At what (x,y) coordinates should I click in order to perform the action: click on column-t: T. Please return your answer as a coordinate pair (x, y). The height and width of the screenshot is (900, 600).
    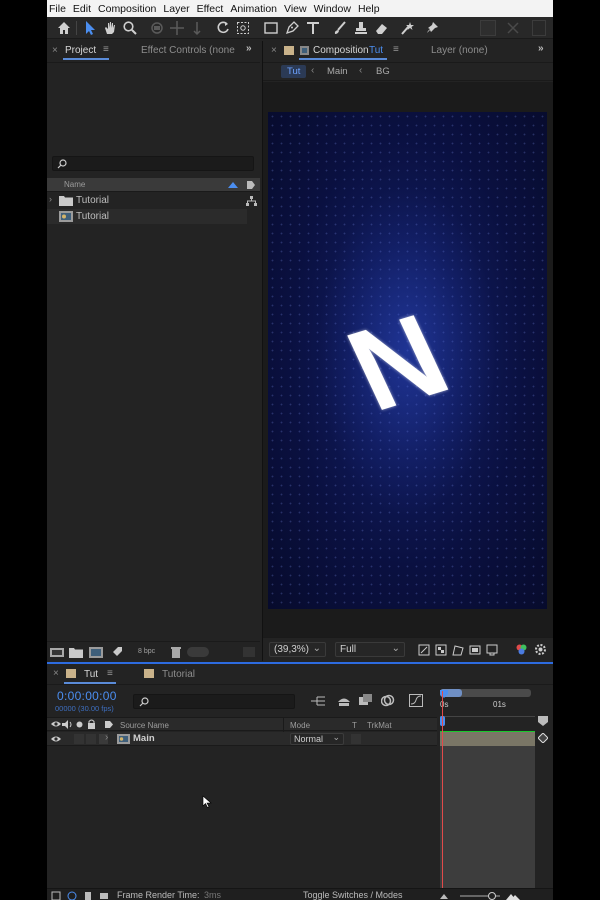
    Looking at the image, I should click on (354, 725).